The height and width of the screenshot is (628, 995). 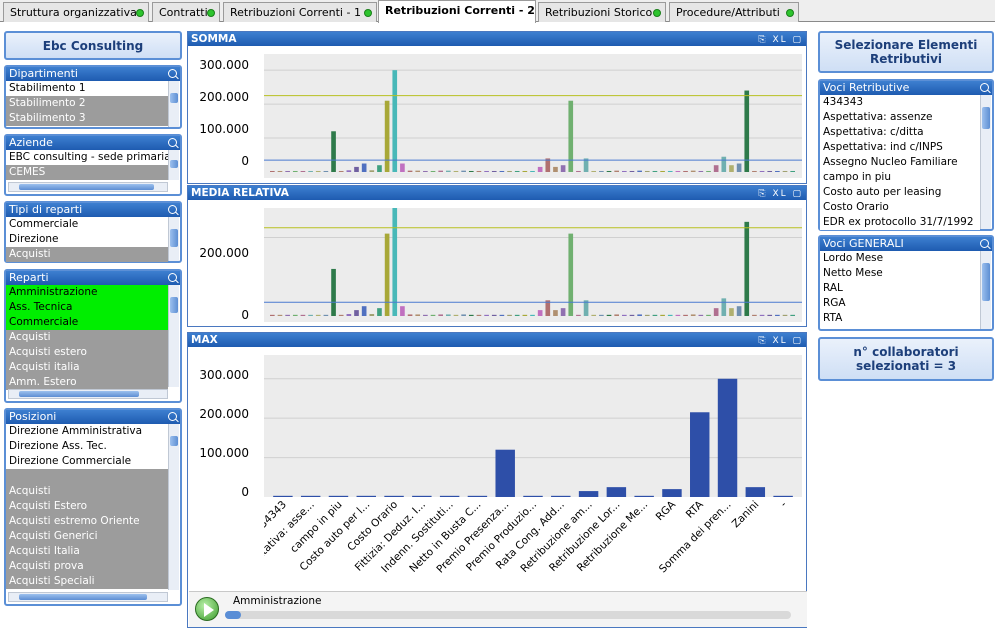 What do you see at coordinates (900, 102) in the screenshot?
I see `list-item: 434343` at bounding box center [900, 102].